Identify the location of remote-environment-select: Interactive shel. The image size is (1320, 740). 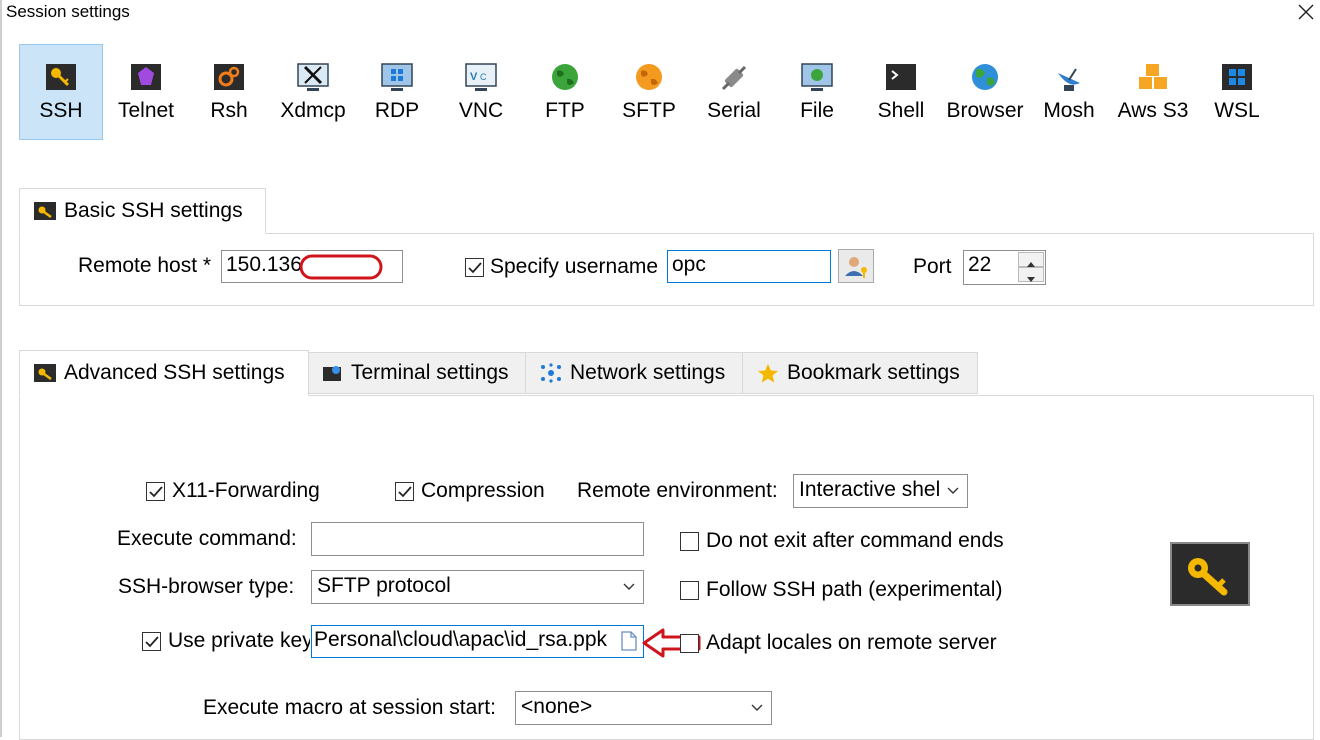
(880, 491).